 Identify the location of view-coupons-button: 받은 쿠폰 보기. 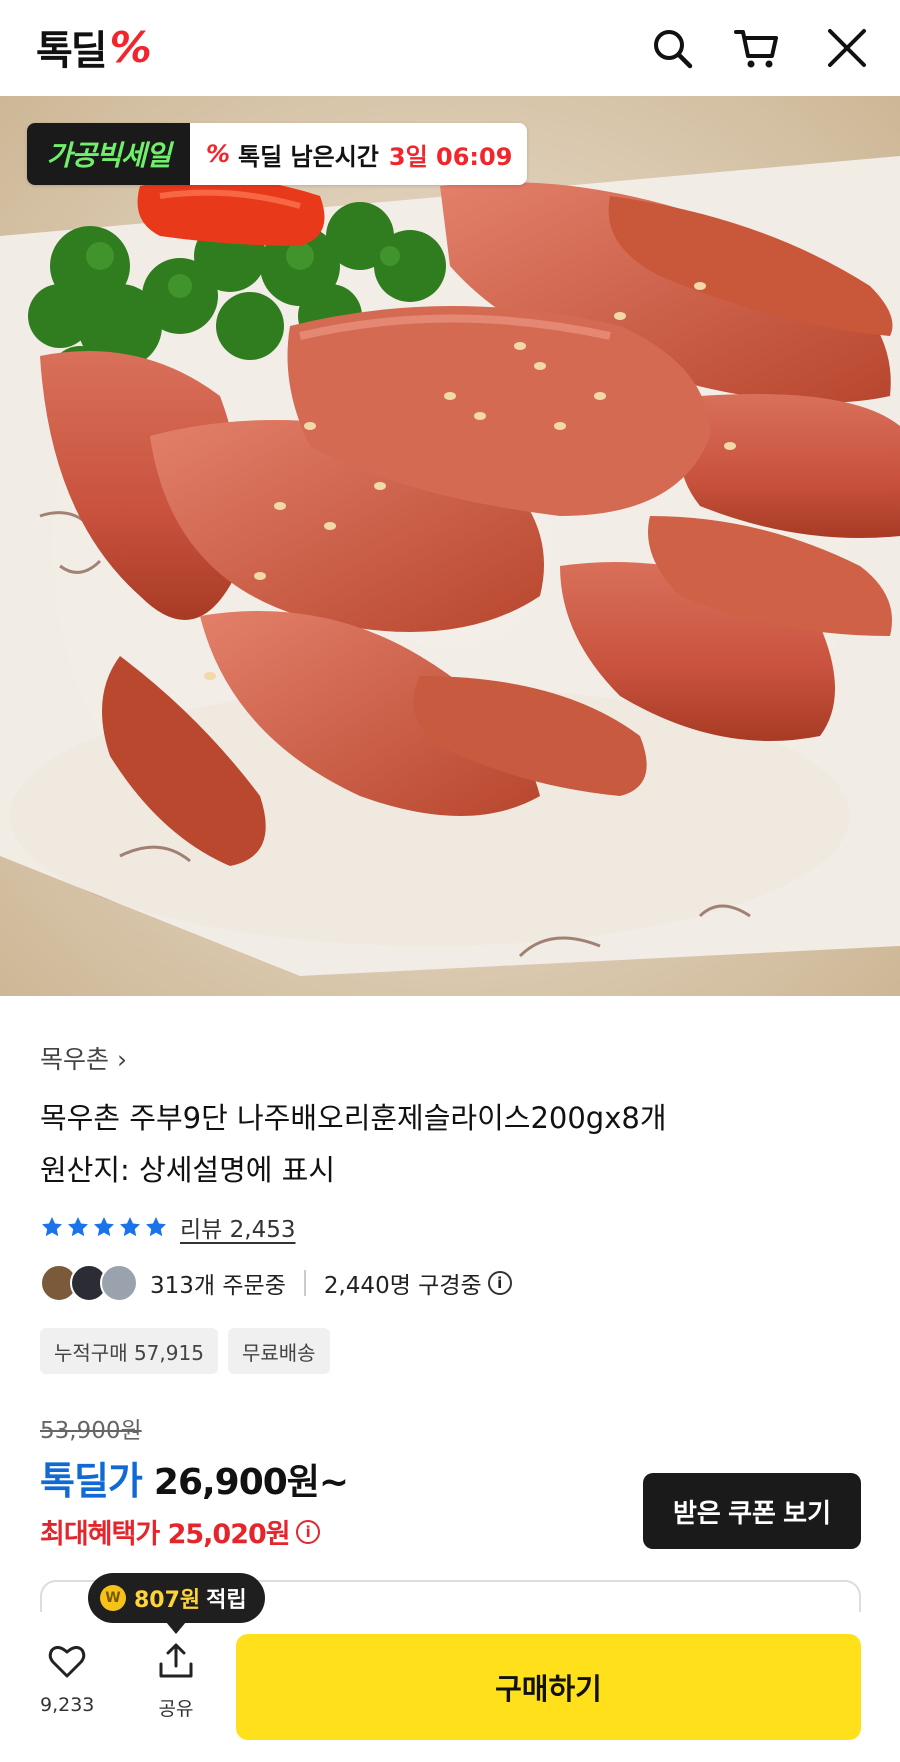
(752, 1511).